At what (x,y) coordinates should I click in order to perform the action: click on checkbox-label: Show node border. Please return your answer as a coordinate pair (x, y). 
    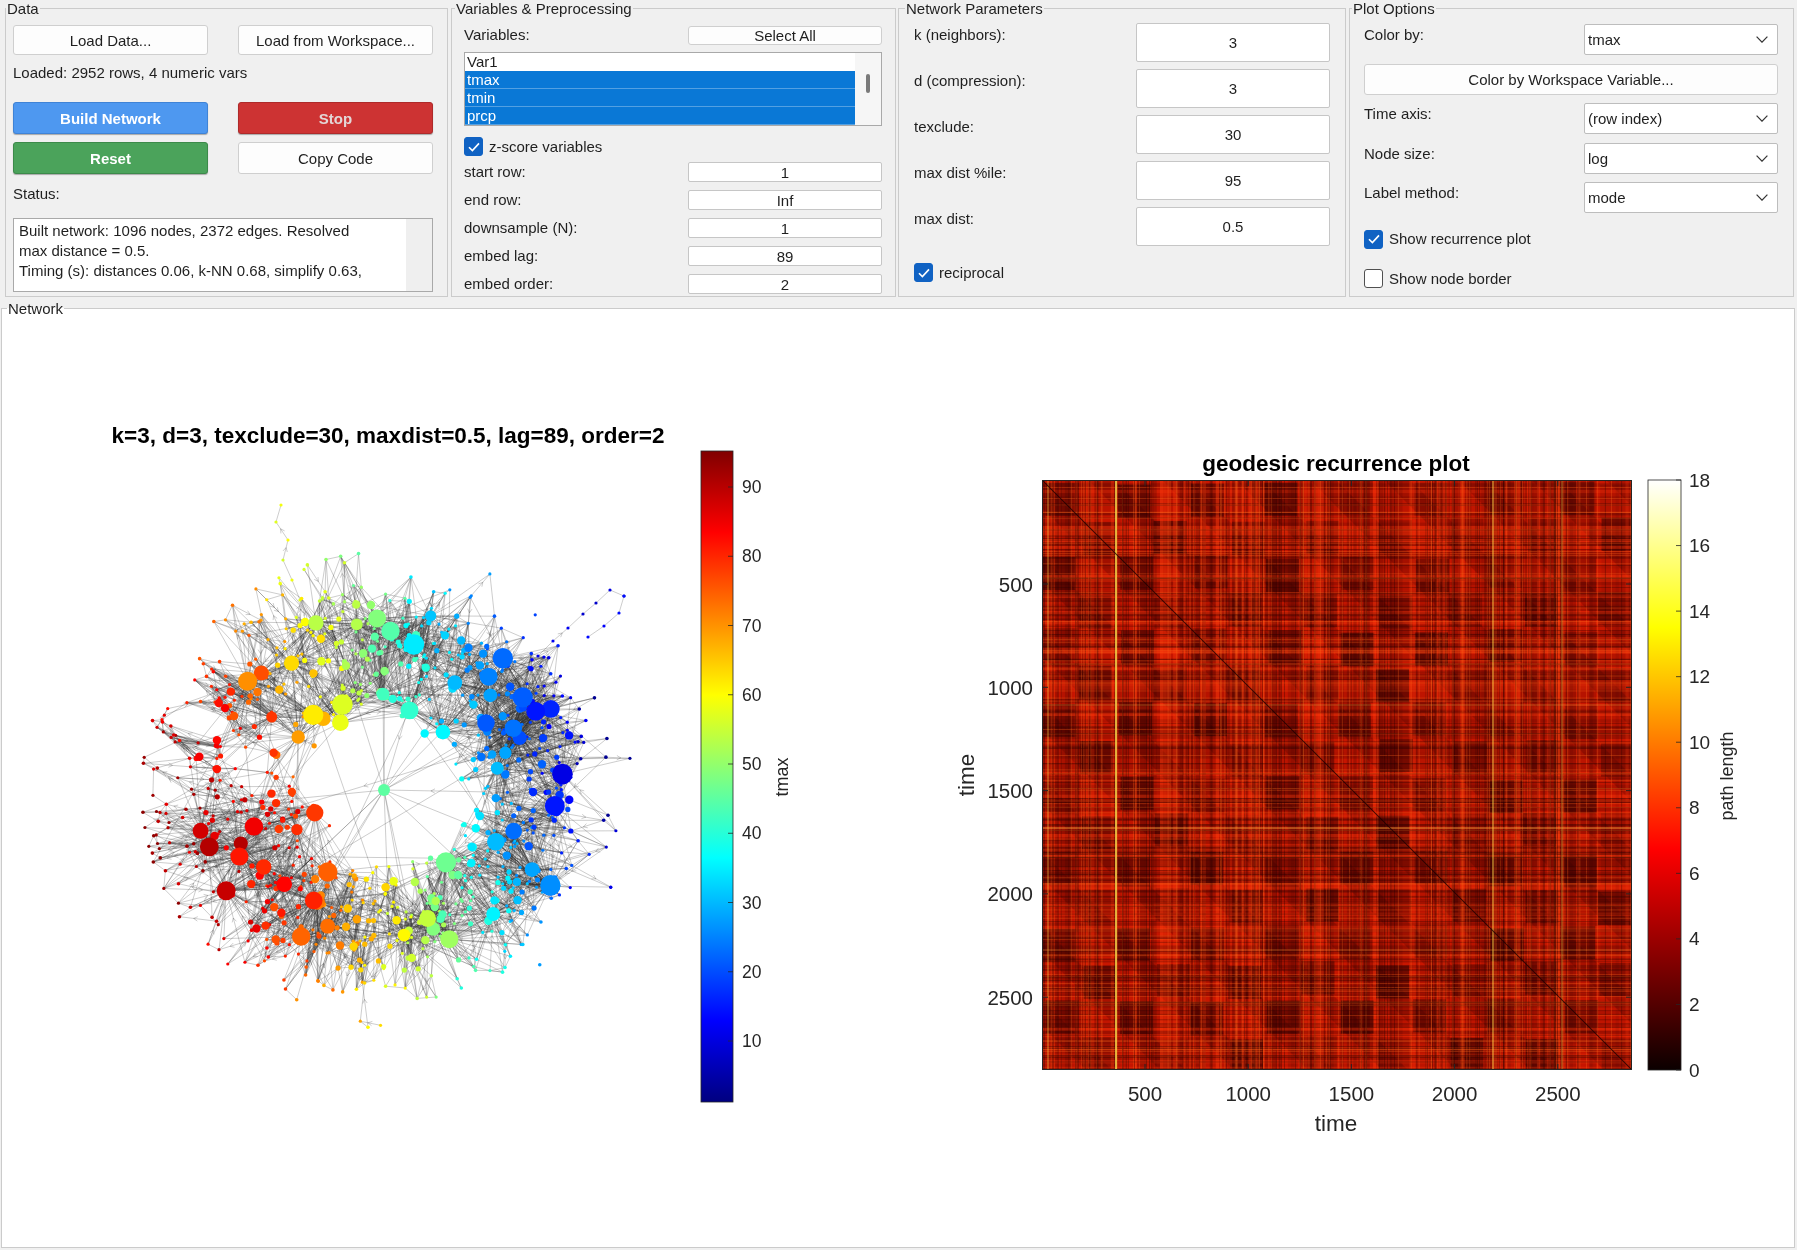
    Looking at the image, I should click on (1450, 278).